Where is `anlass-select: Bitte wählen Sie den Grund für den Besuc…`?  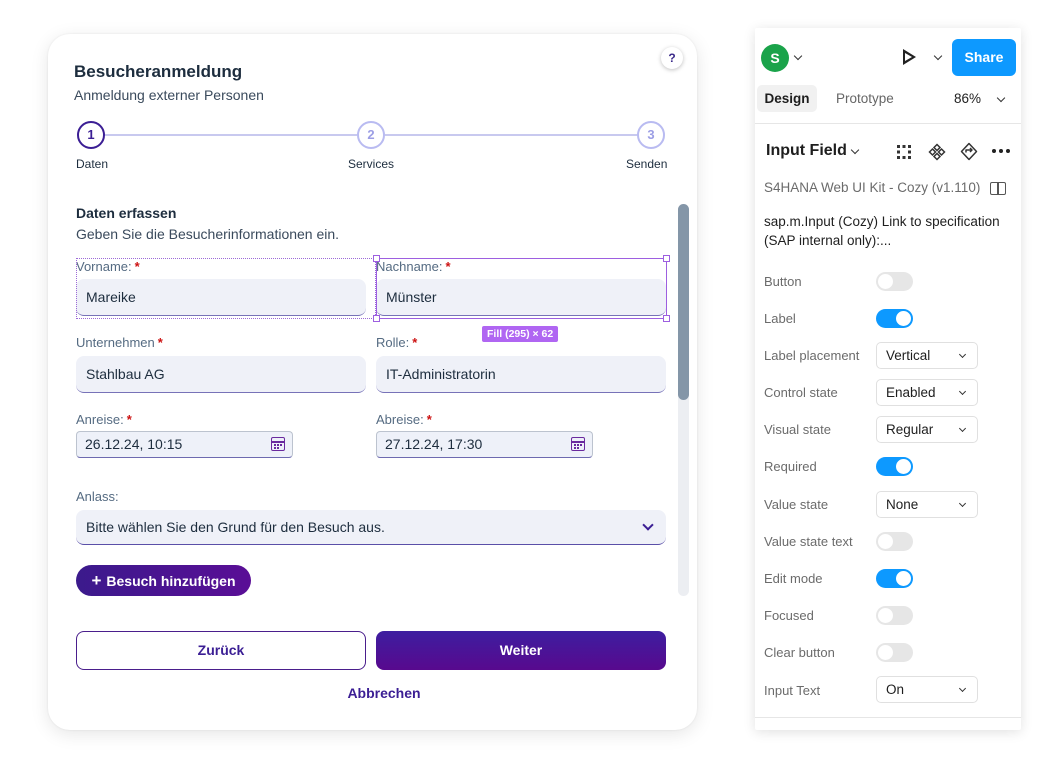 anlass-select: Bitte wählen Sie den Grund für den Besuc… is located at coordinates (371, 527).